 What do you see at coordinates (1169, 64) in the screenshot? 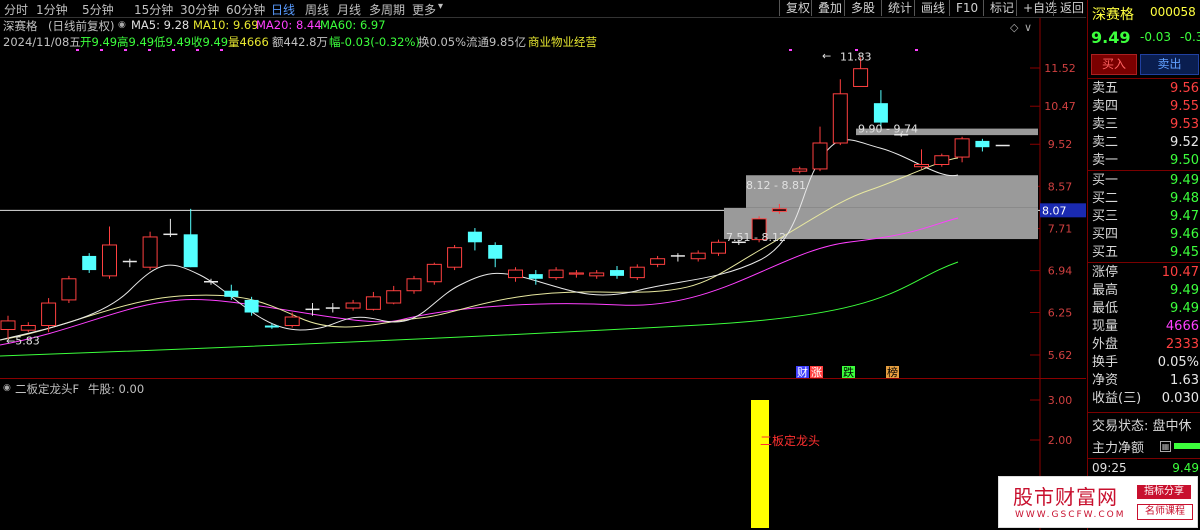
I see `sell-button: 卖出` at bounding box center [1169, 64].